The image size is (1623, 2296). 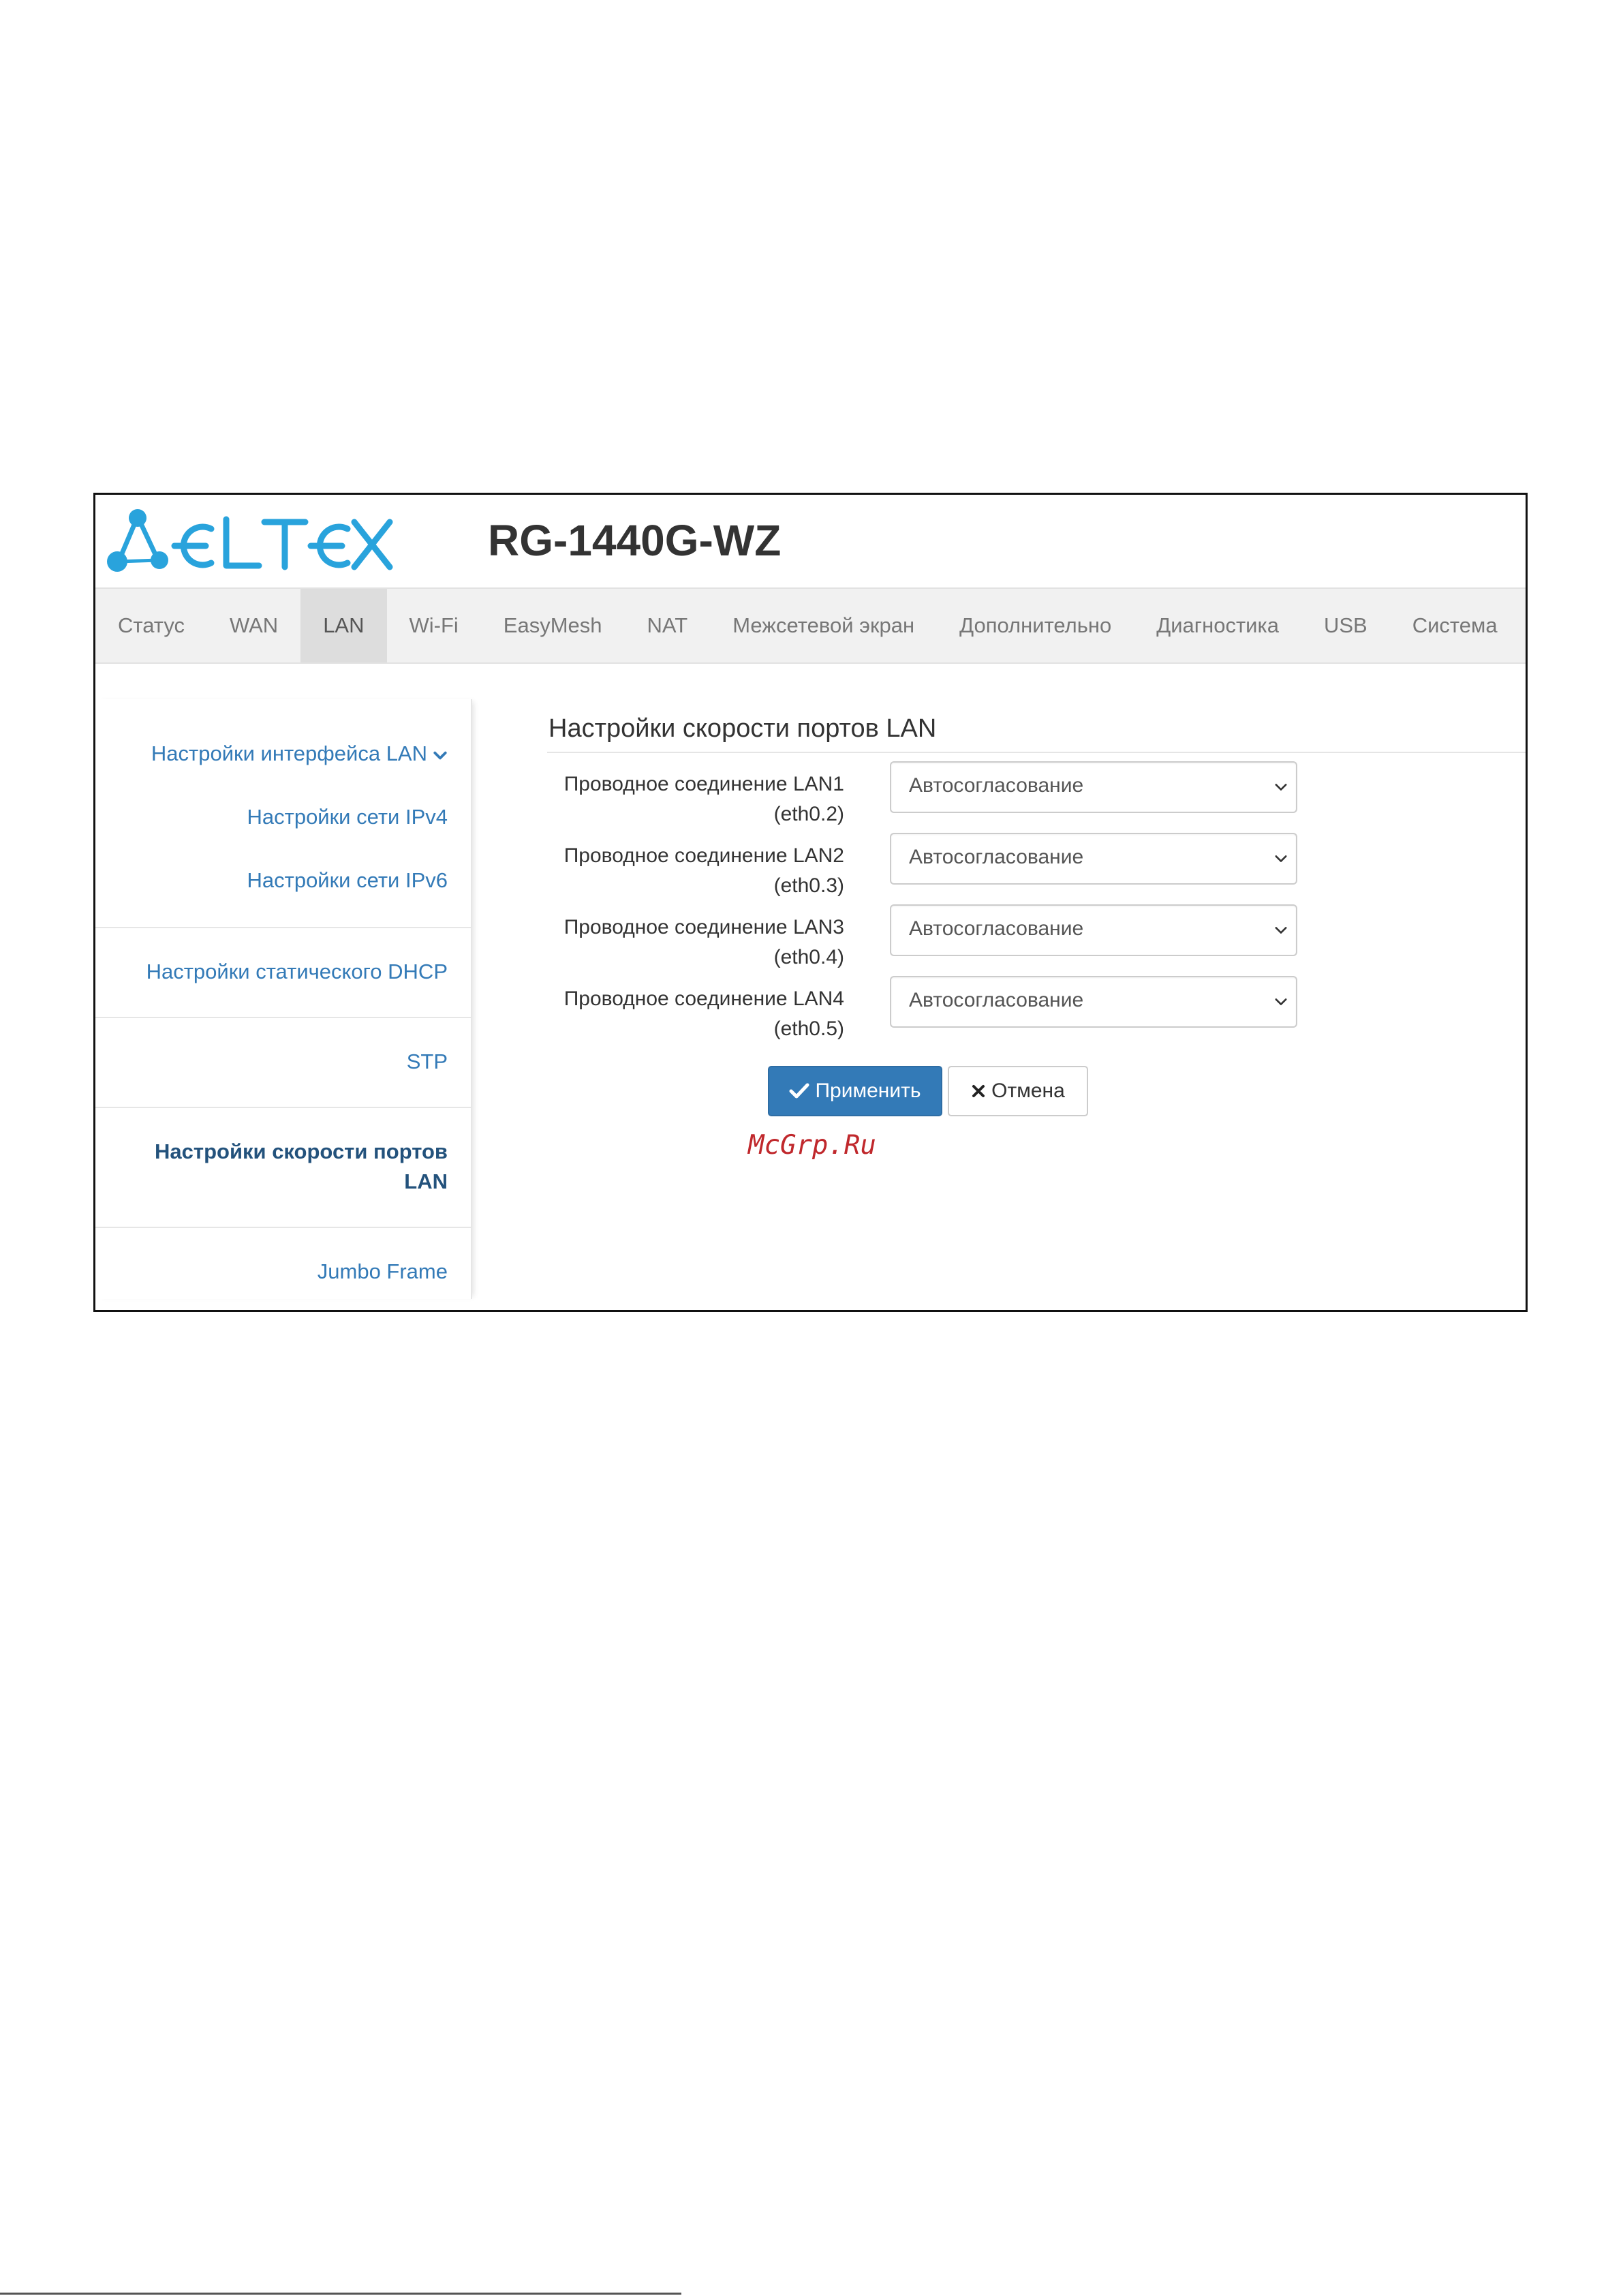 What do you see at coordinates (1217, 625) in the screenshot?
I see `tab-diagnostics: Диагностика` at bounding box center [1217, 625].